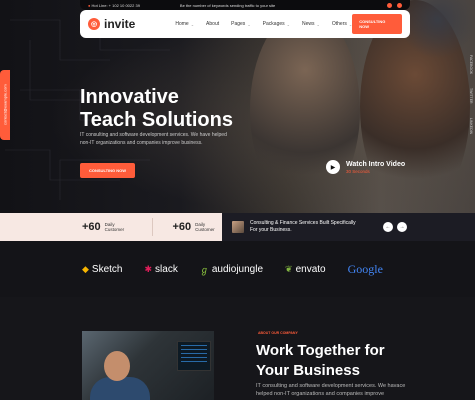 The height and width of the screenshot is (400, 475). I want to click on watch-intro-video: ▶ Watch Intro Video 30 Seconds, so click(365, 167).